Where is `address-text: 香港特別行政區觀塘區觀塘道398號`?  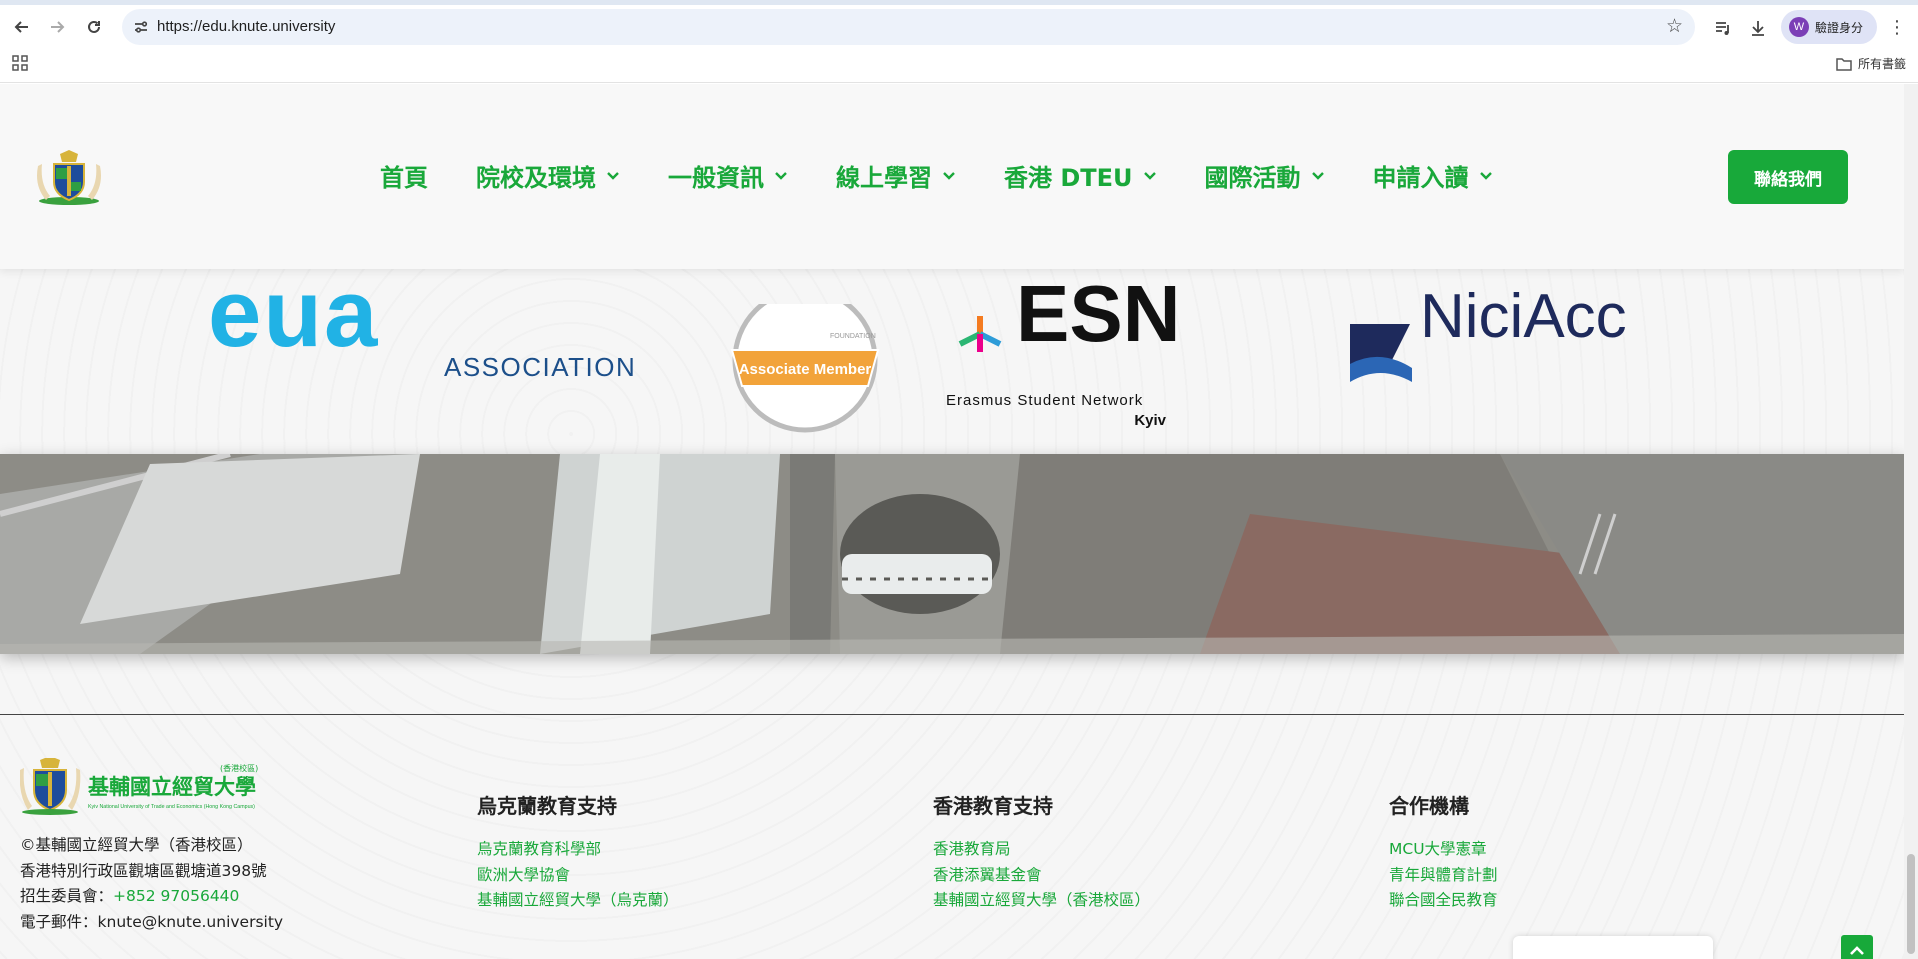 address-text: 香港特別行政區觀塘區觀塘道398號 is located at coordinates (143, 870).